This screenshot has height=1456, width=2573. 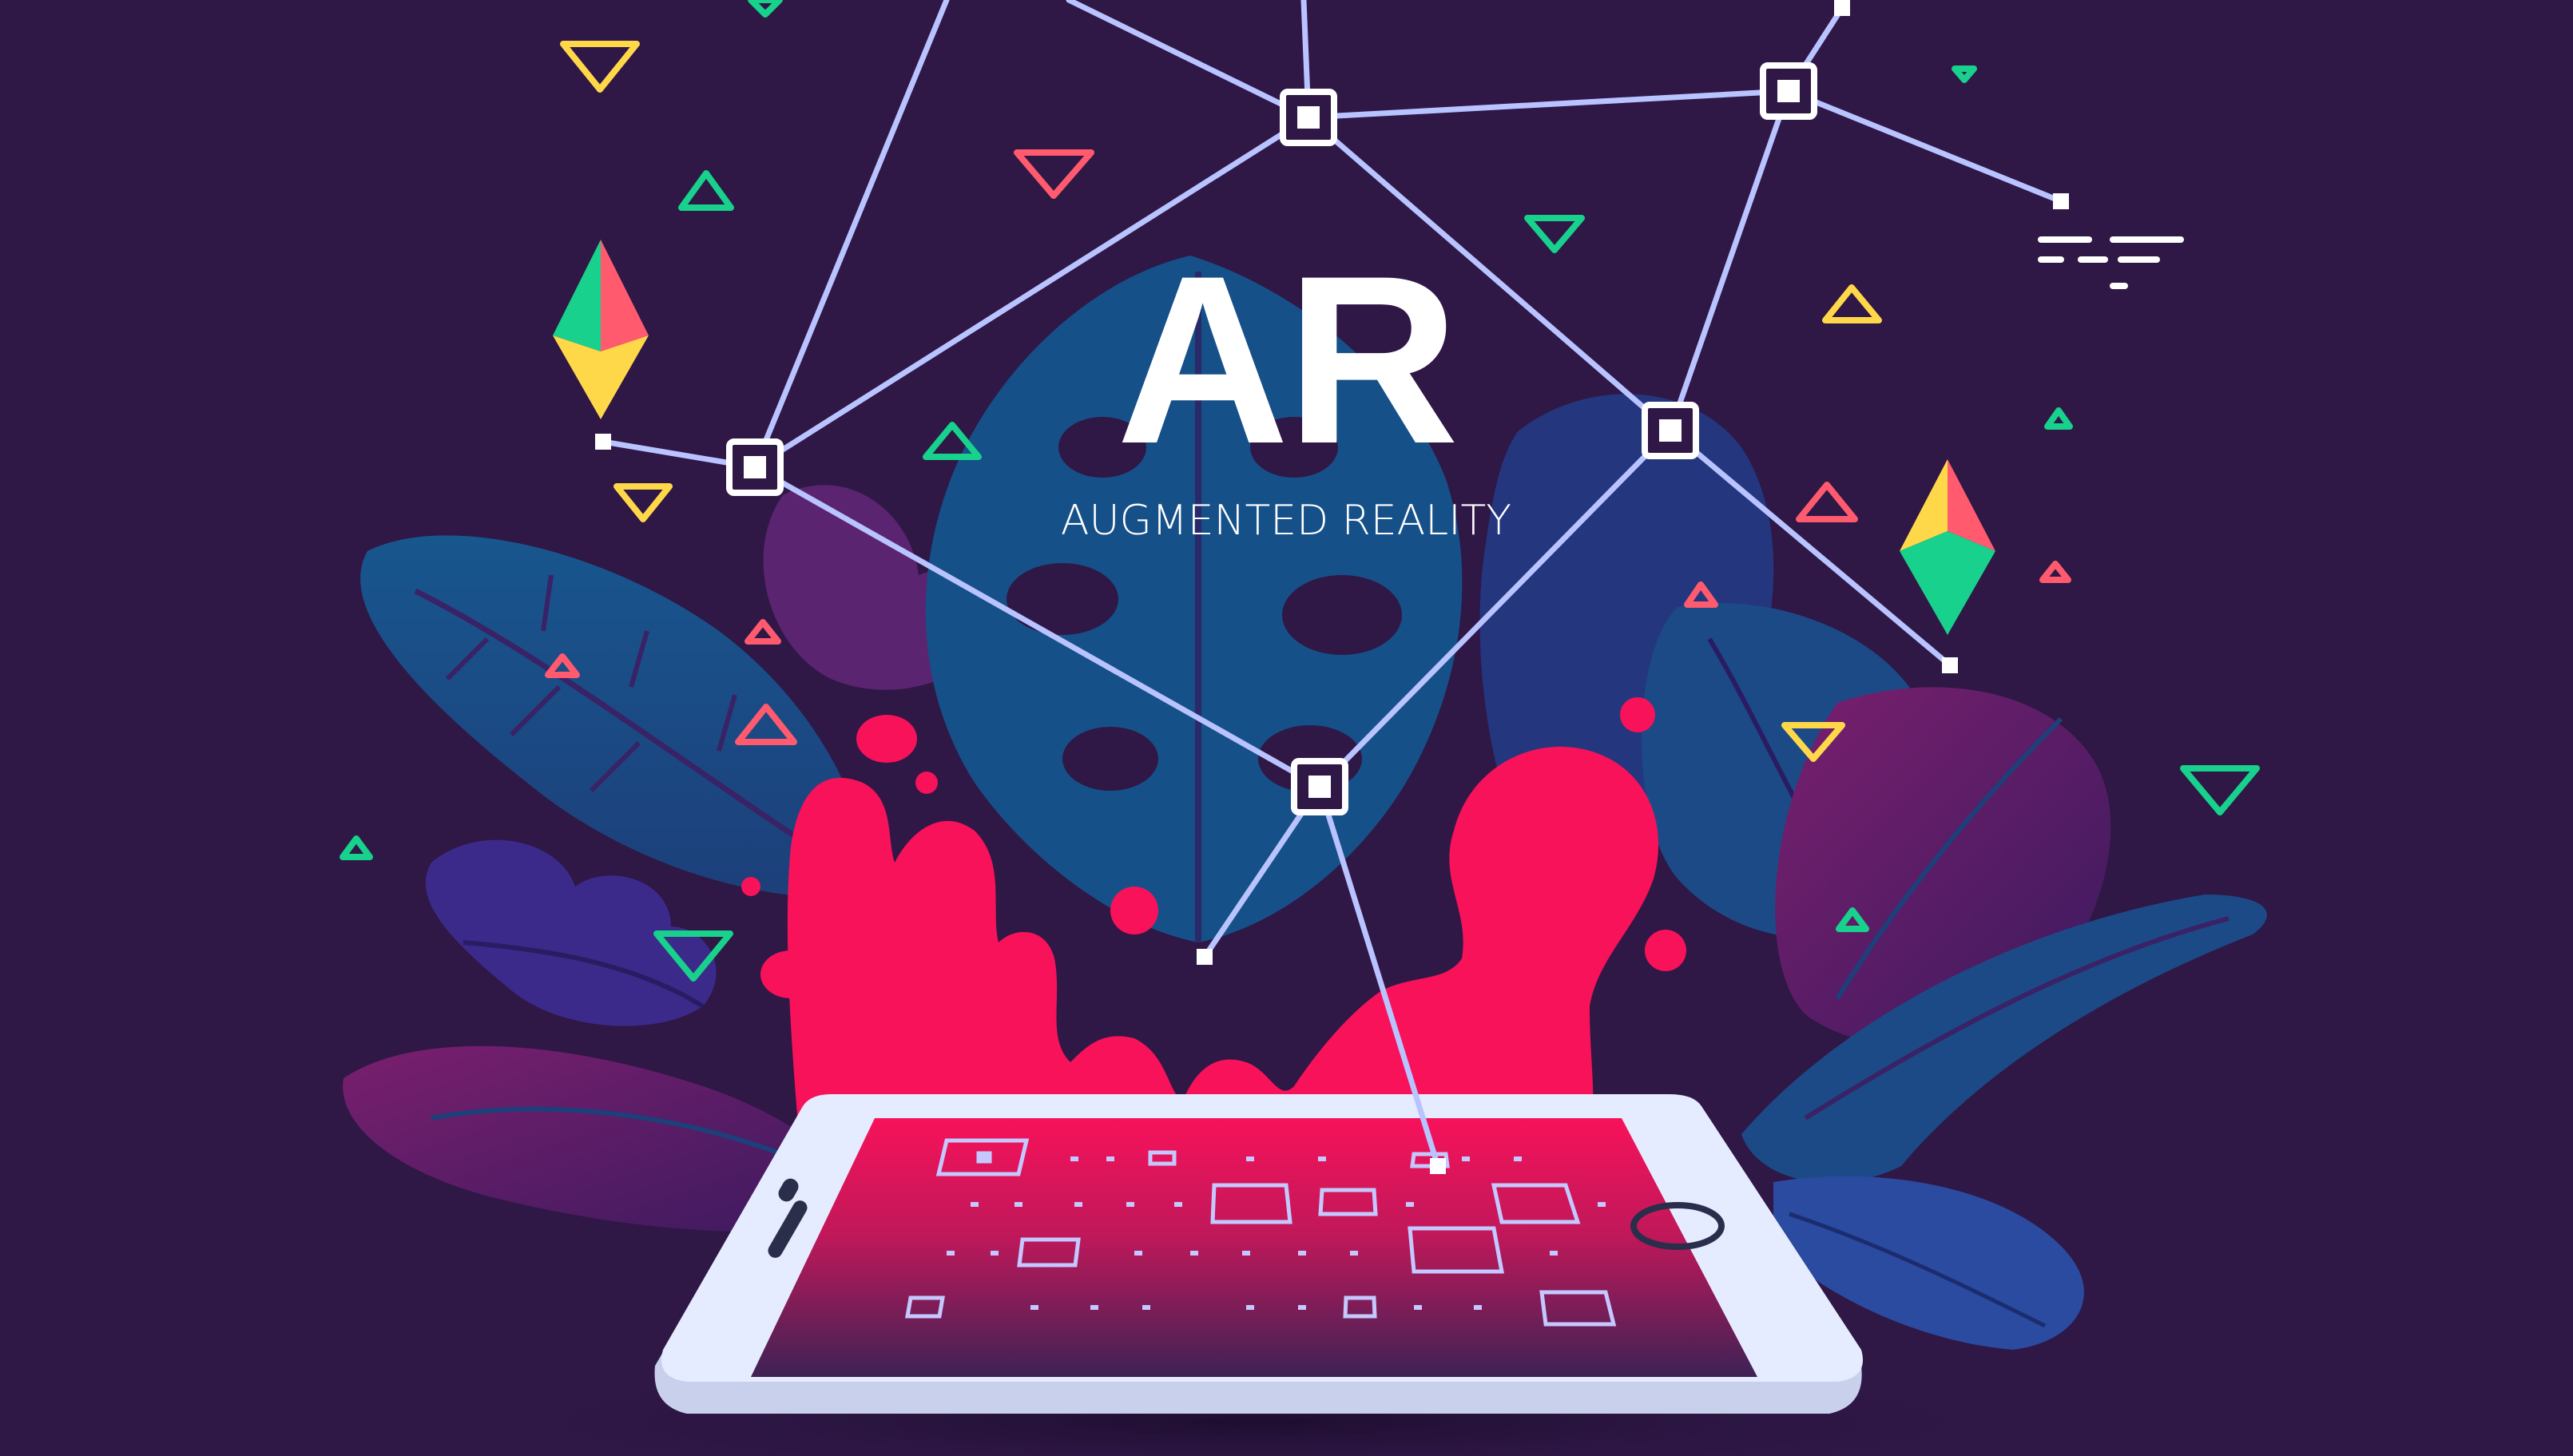 I want to click on title-block: AR AUGMENTED REALITY, so click(x=1286, y=393).